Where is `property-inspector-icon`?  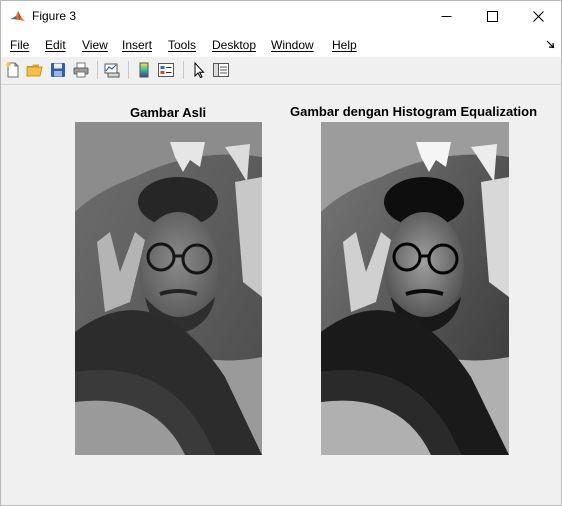
property-inspector-icon is located at coordinates (221, 70).